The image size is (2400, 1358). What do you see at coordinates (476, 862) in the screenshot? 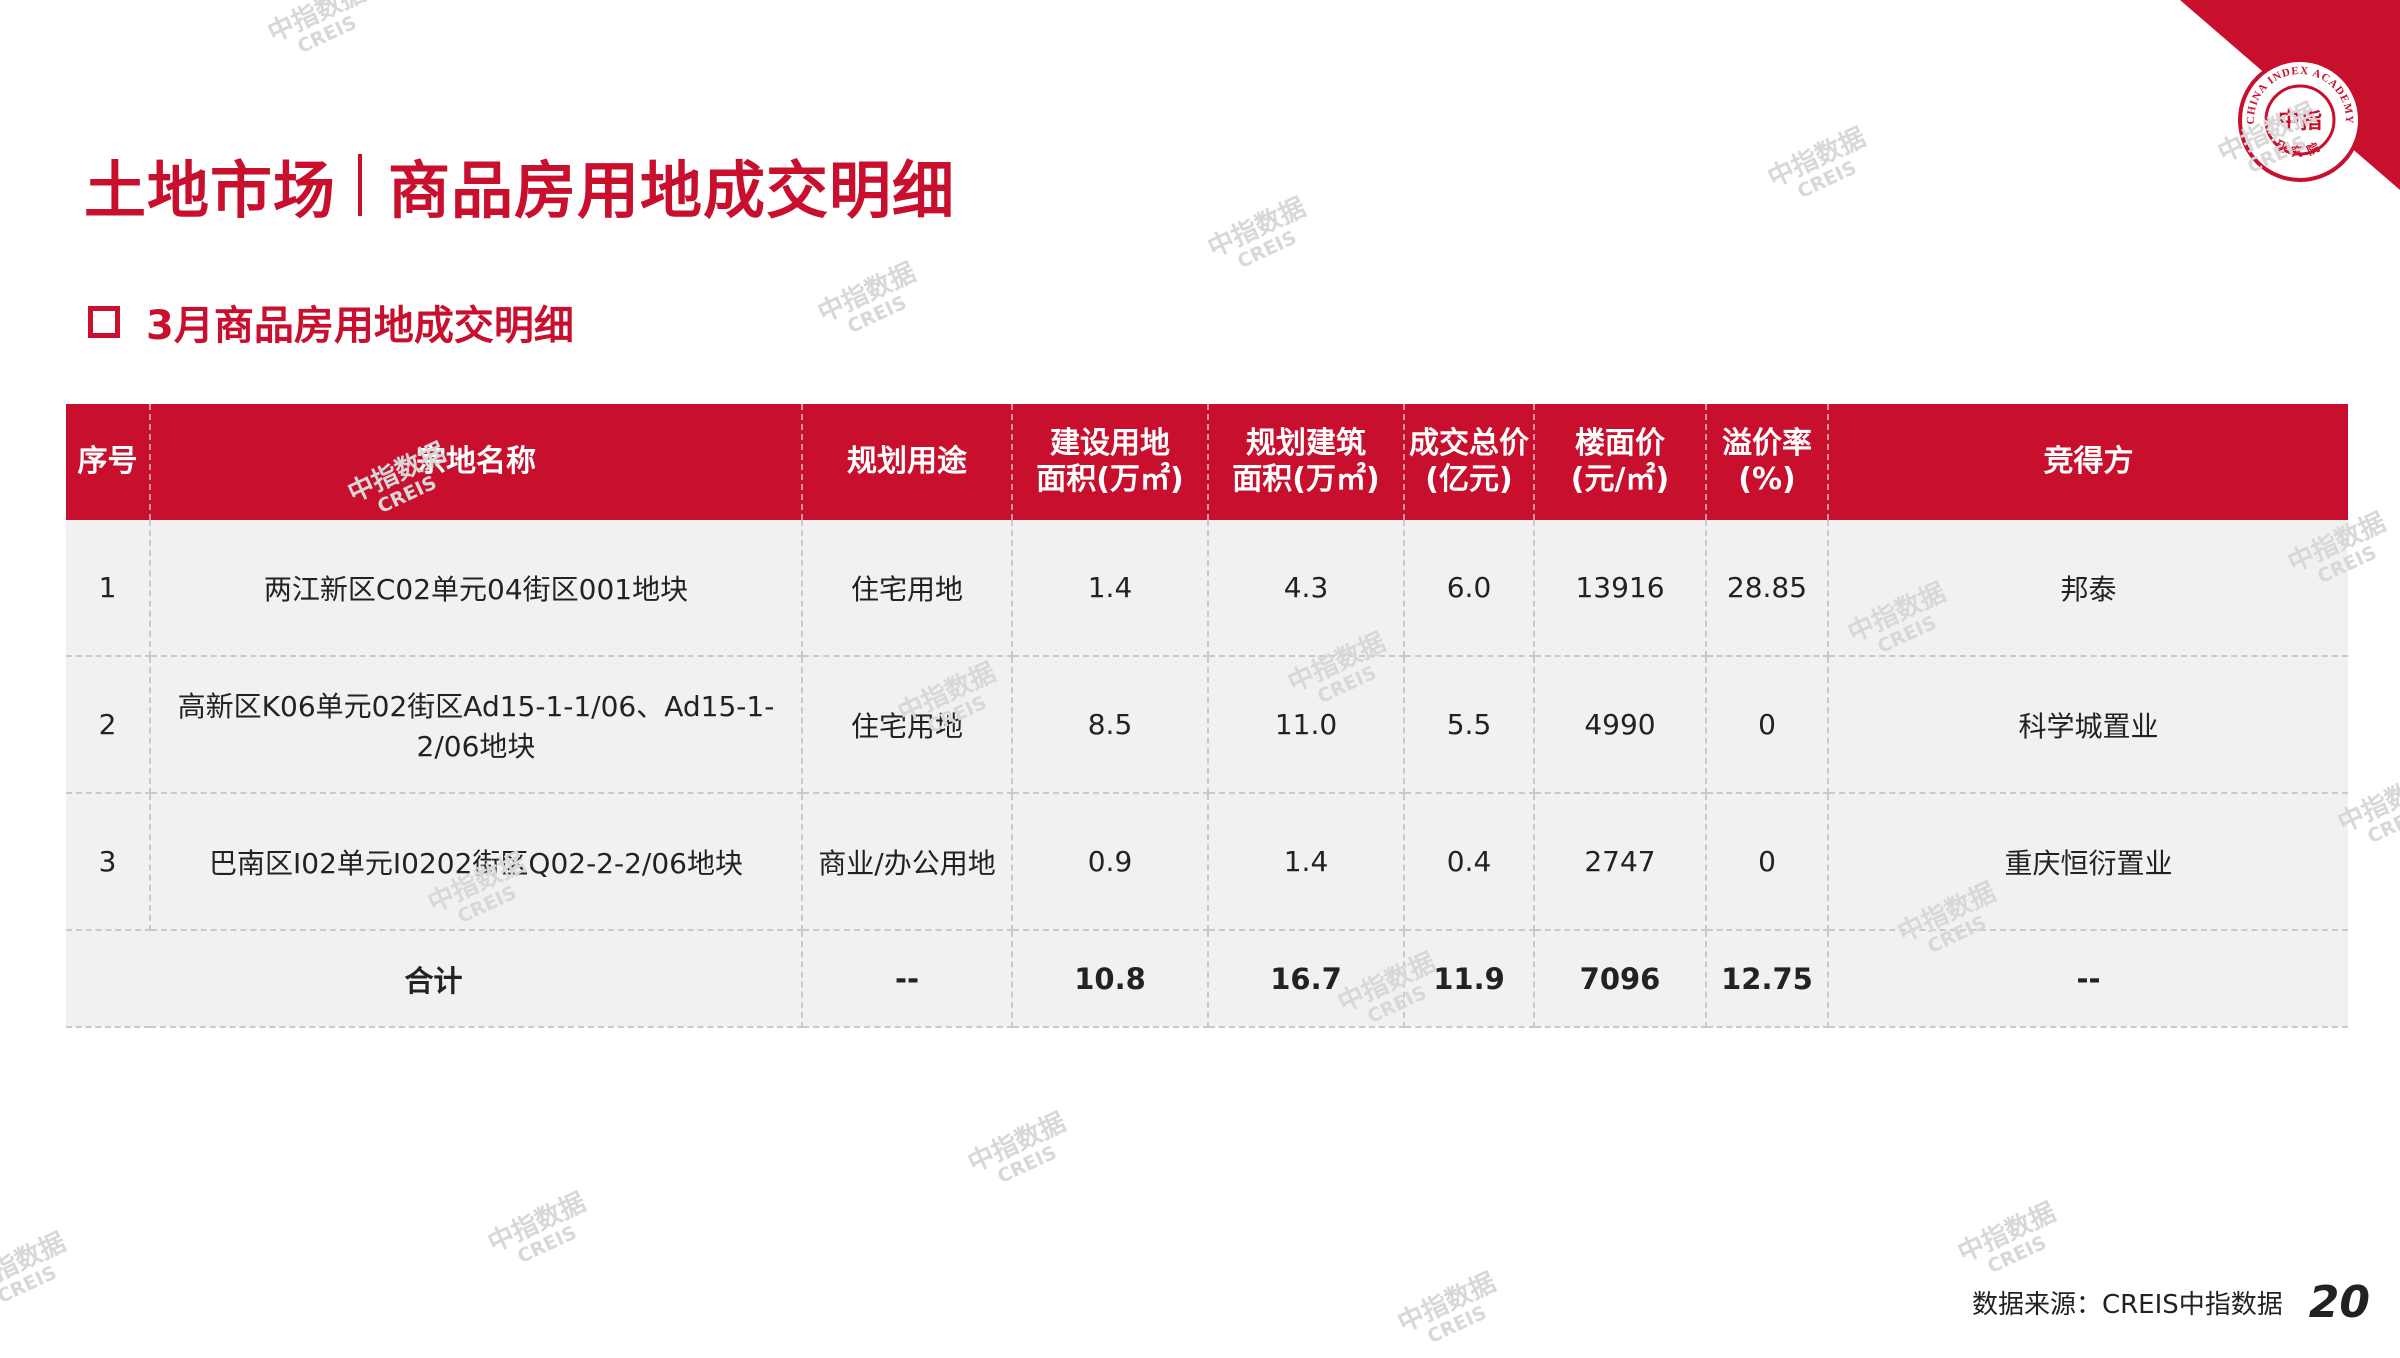
I see `table-cell: 巴南区I02单元I0202街区Q02-2-2/06地块` at bounding box center [476, 862].